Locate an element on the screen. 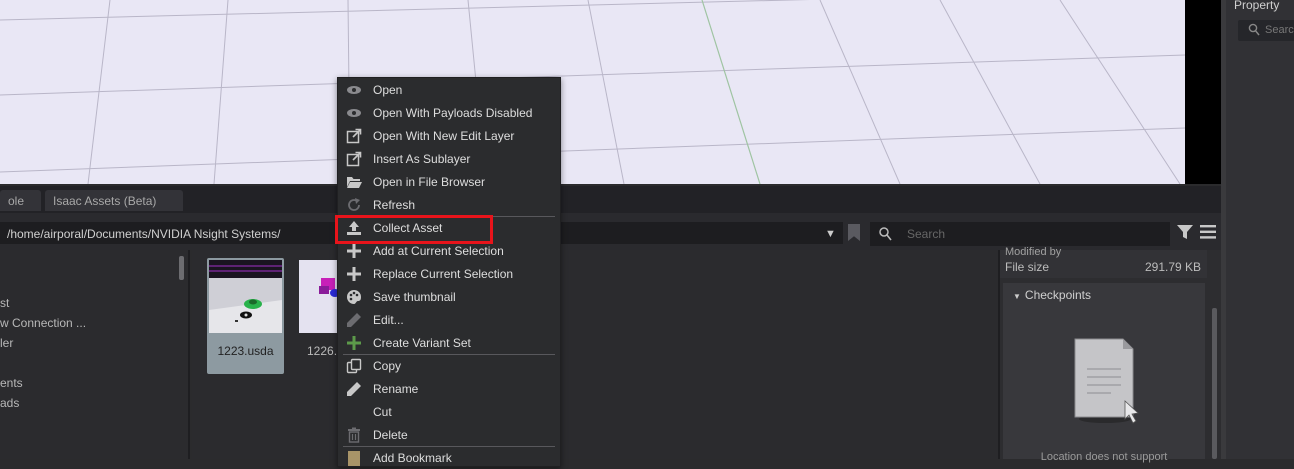  folder-tree: st w Connection ... ler ents ads is located at coordinates (95, 354).